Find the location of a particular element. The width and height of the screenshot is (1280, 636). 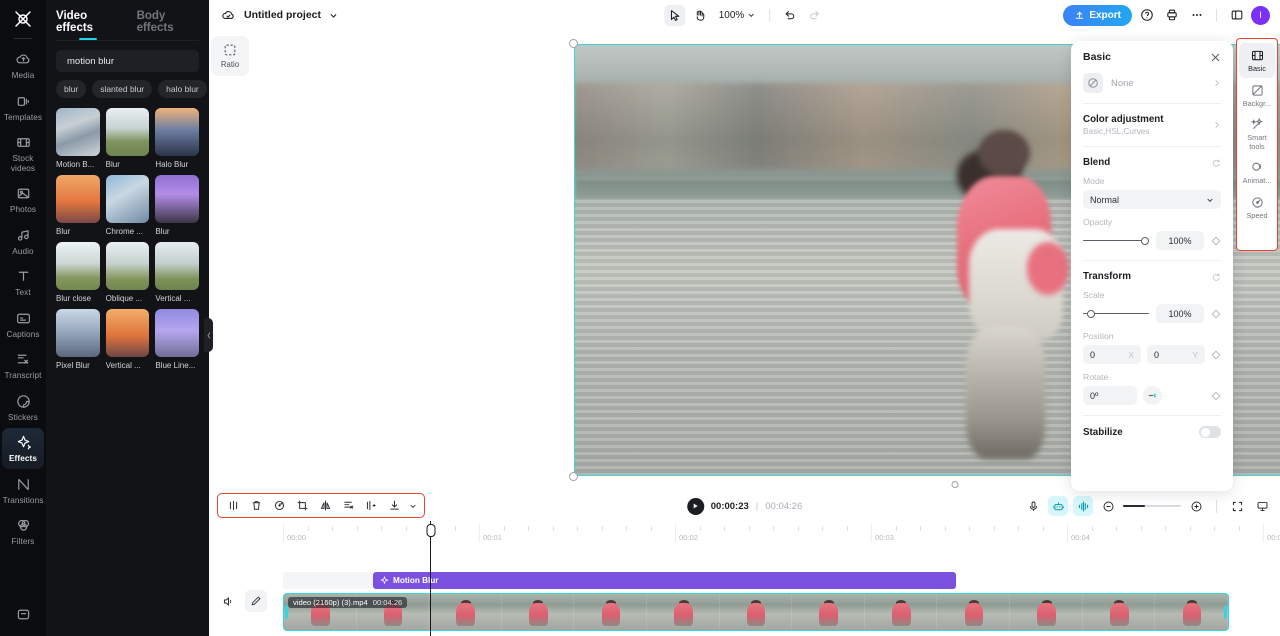

properties-tab-speed: Speed is located at coordinates (1257, 207).